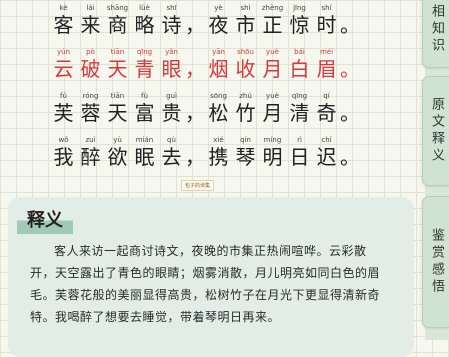 The height and width of the screenshot is (357, 449). I want to click on pinyin: tiān, so click(117, 96).